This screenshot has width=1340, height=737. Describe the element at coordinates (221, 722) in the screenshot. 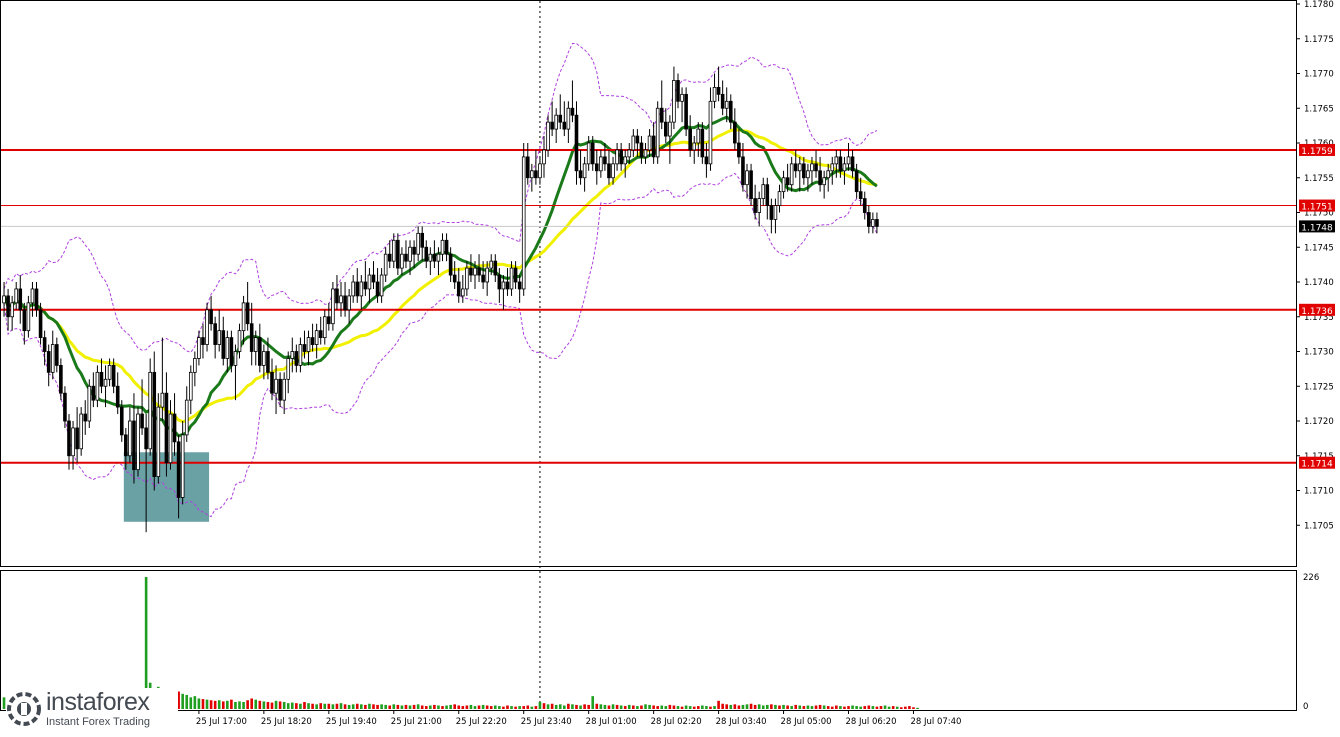

I see `time-tick-label: 25 Jul 17:00` at that location.